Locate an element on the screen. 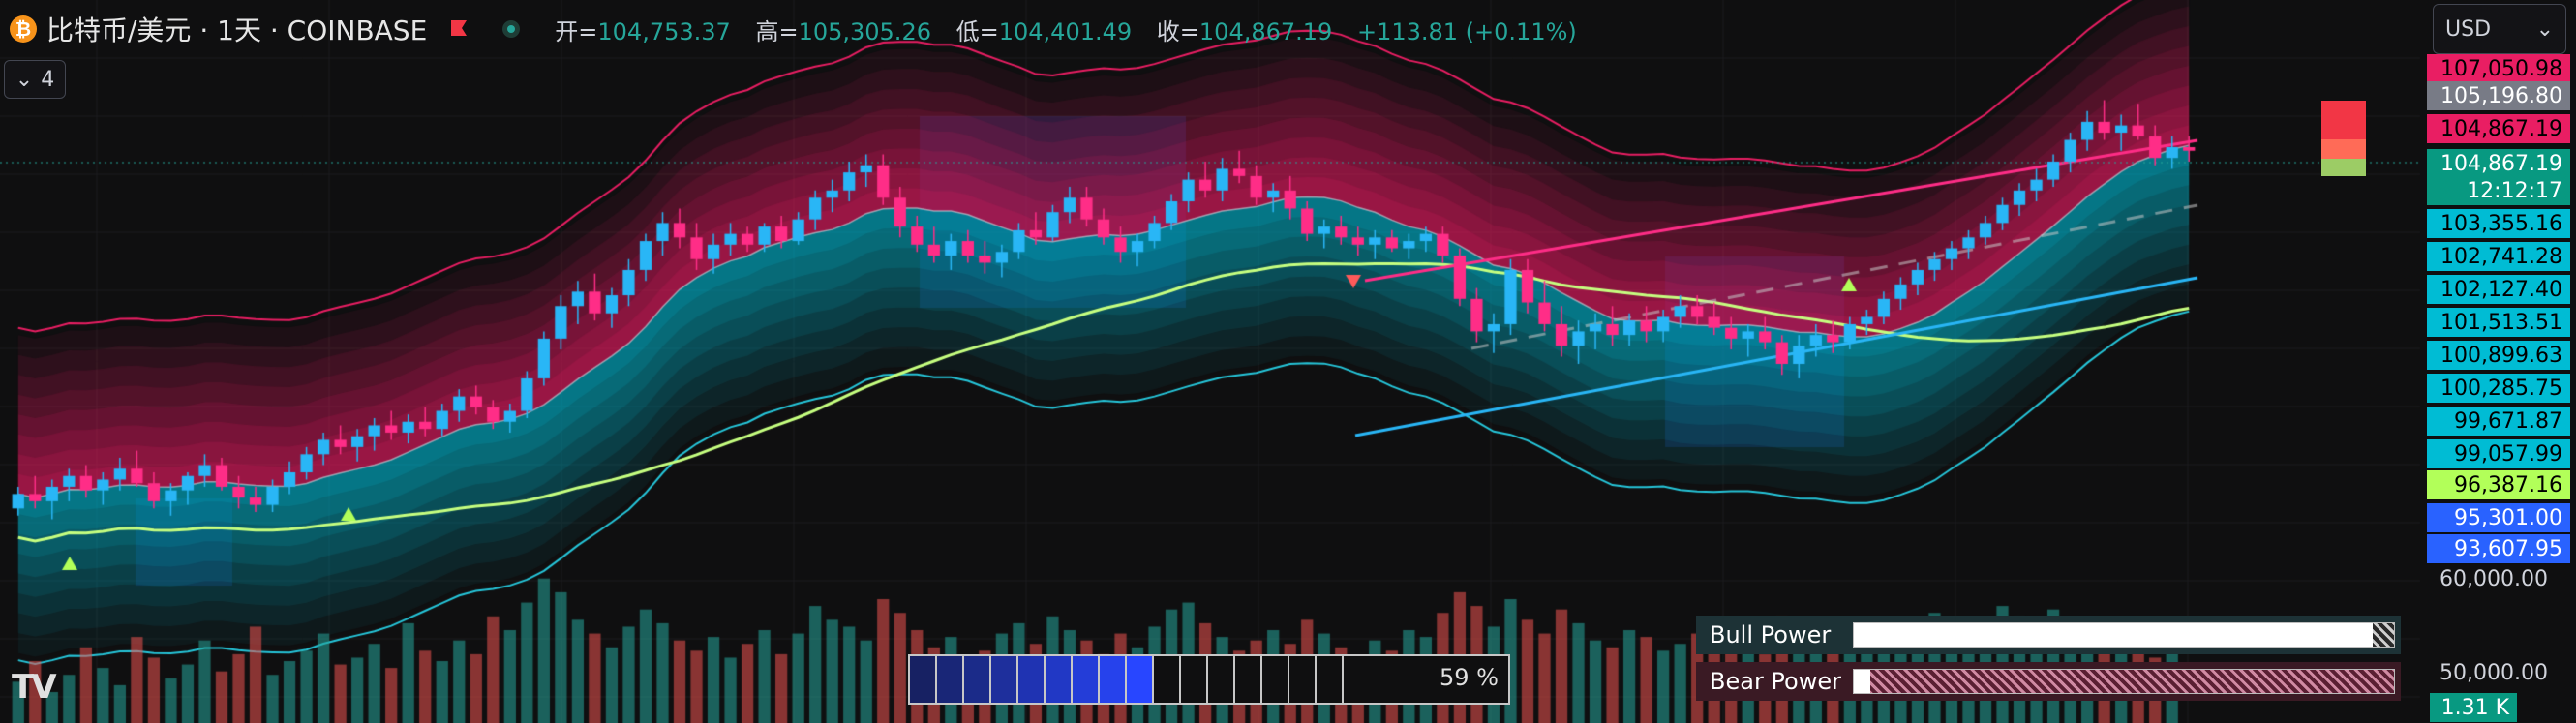 Image resolution: width=2576 pixels, height=723 pixels. signal-block-red is located at coordinates (2343, 120).